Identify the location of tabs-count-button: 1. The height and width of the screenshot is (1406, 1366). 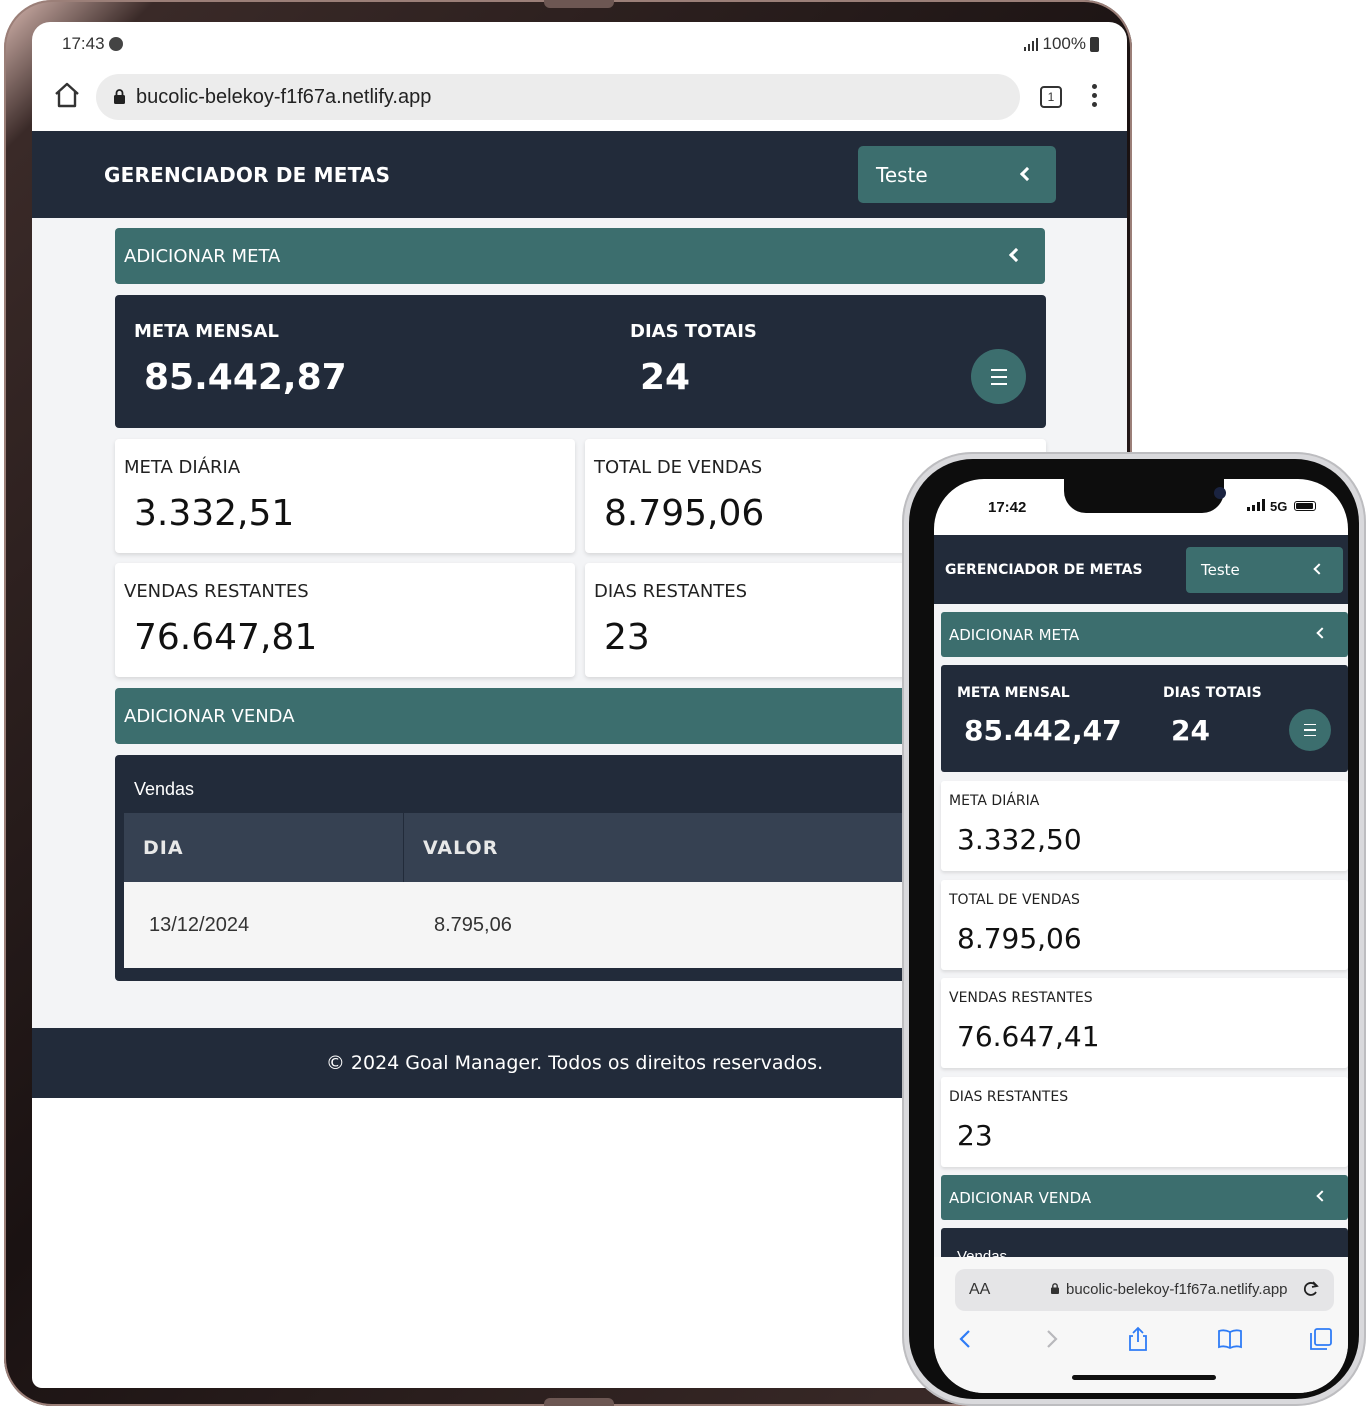
(1051, 97).